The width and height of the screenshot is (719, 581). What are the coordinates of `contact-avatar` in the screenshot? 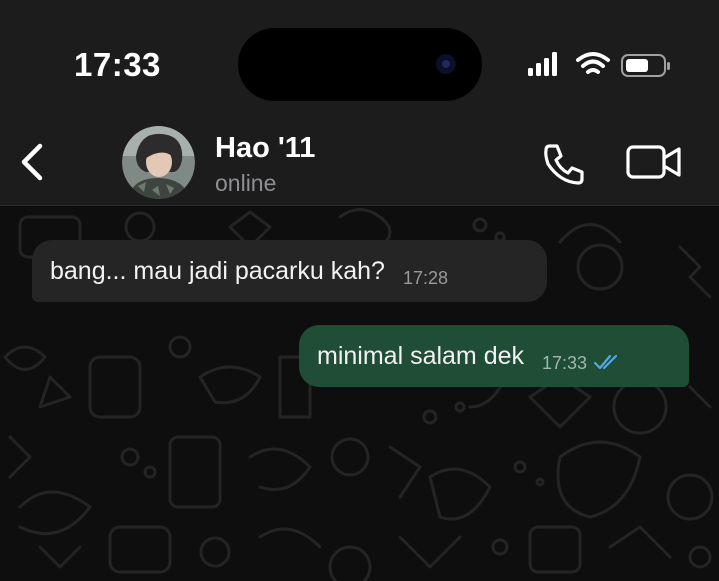 It's located at (158, 162).